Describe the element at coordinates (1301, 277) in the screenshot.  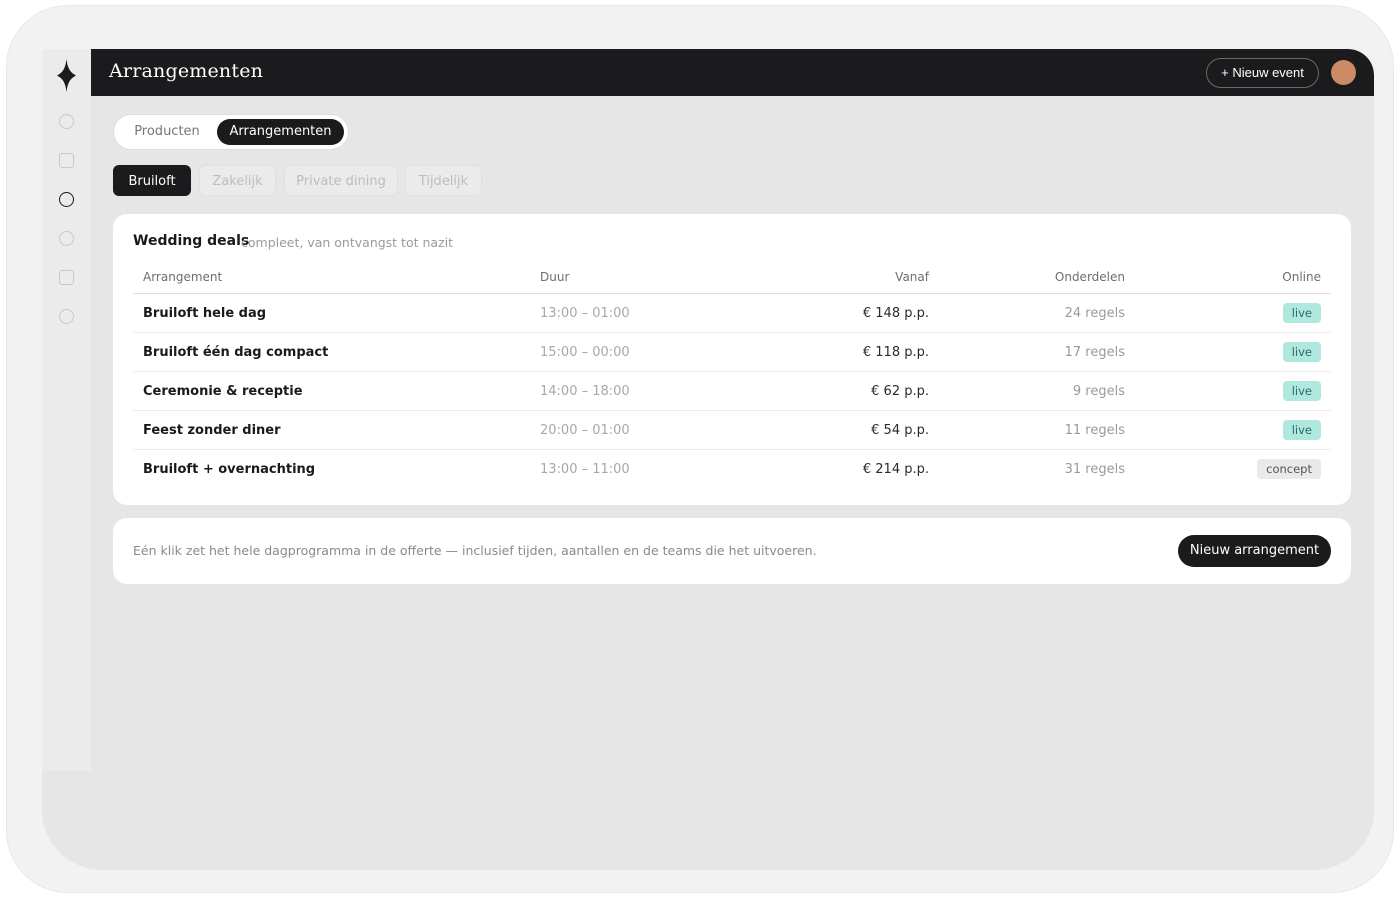
I see `column-header-online: Online` at that location.